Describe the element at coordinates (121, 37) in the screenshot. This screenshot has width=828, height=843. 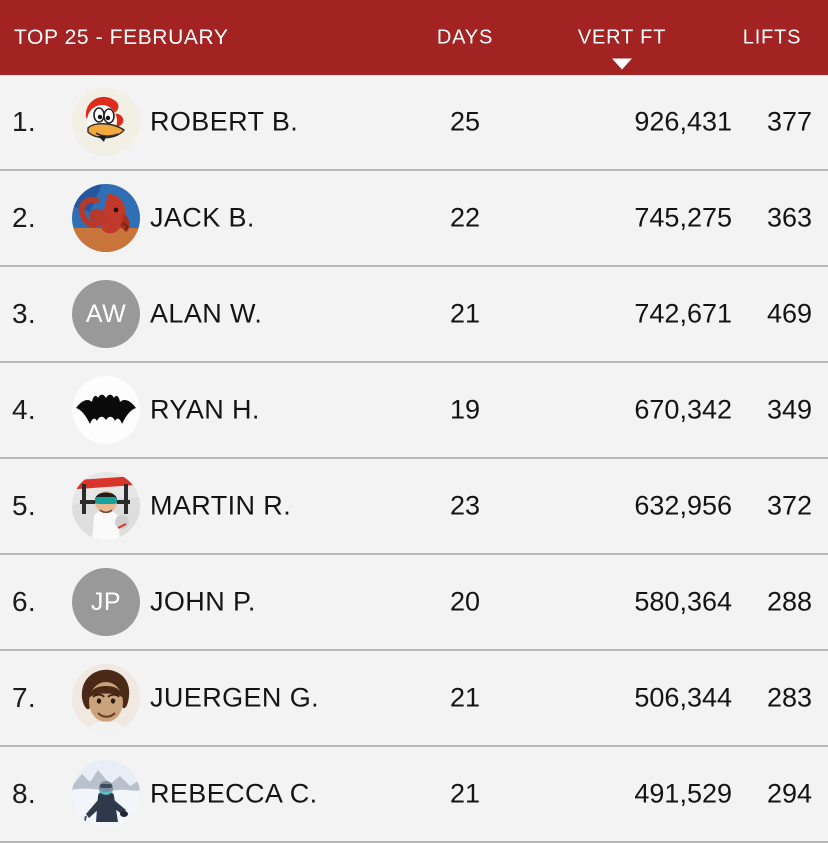
I see `page-title: TOP 25 - FEBRUARY` at that location.